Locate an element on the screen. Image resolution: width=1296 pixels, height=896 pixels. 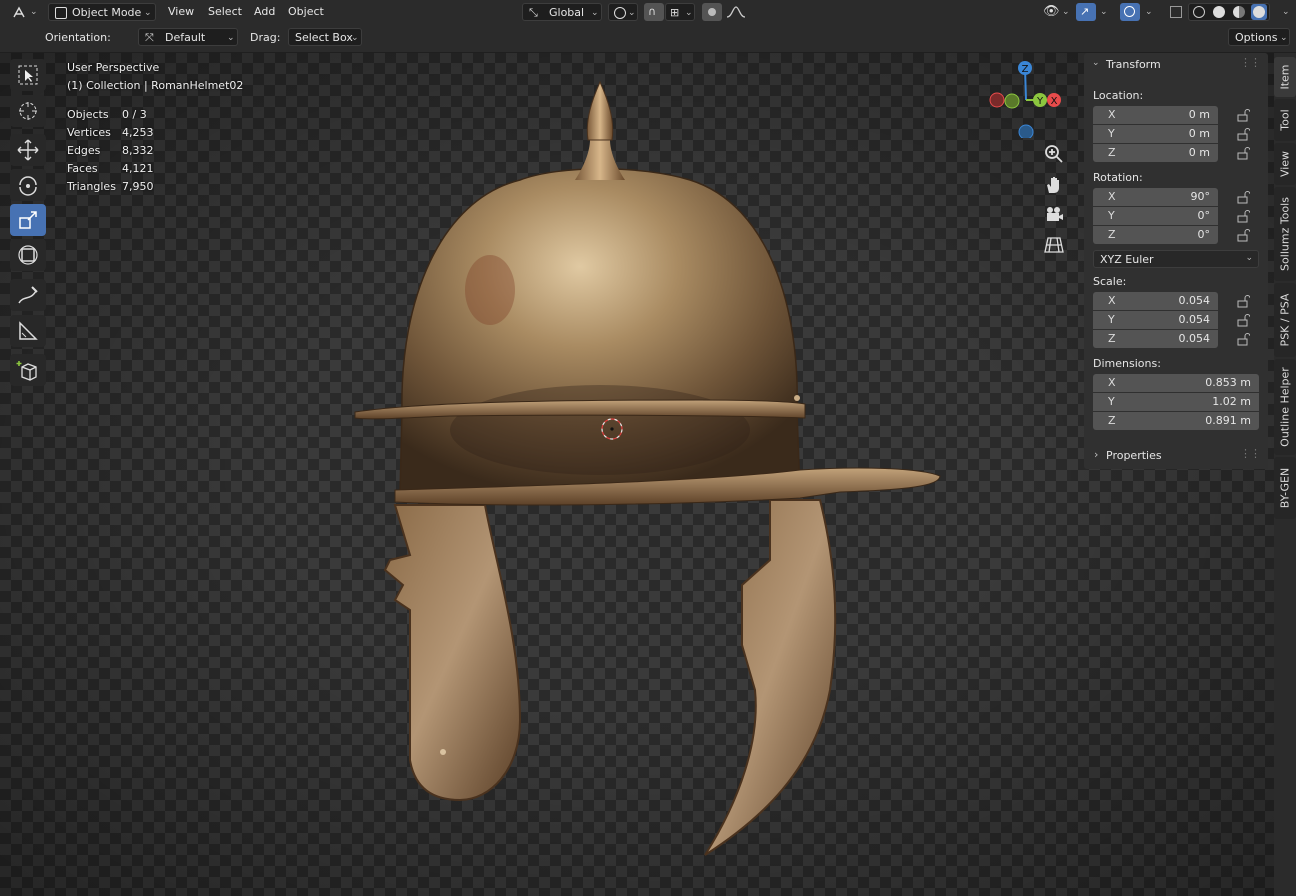
options-label: Options is located at coordinates (1256, 37).